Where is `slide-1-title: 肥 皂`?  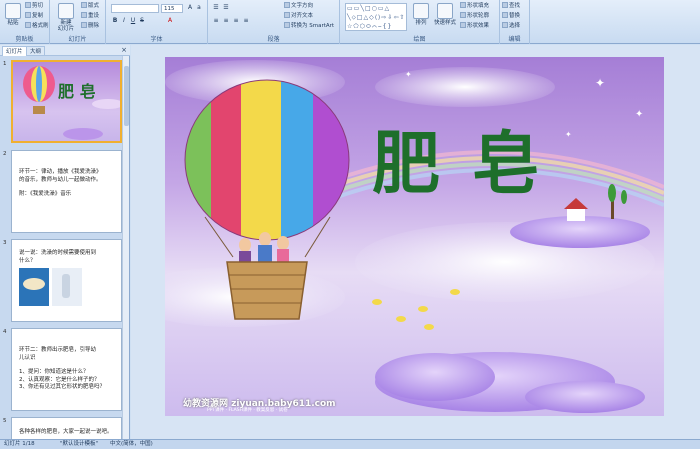
slide-1-title: 肥 皂 is located at coordinates (77, 91).